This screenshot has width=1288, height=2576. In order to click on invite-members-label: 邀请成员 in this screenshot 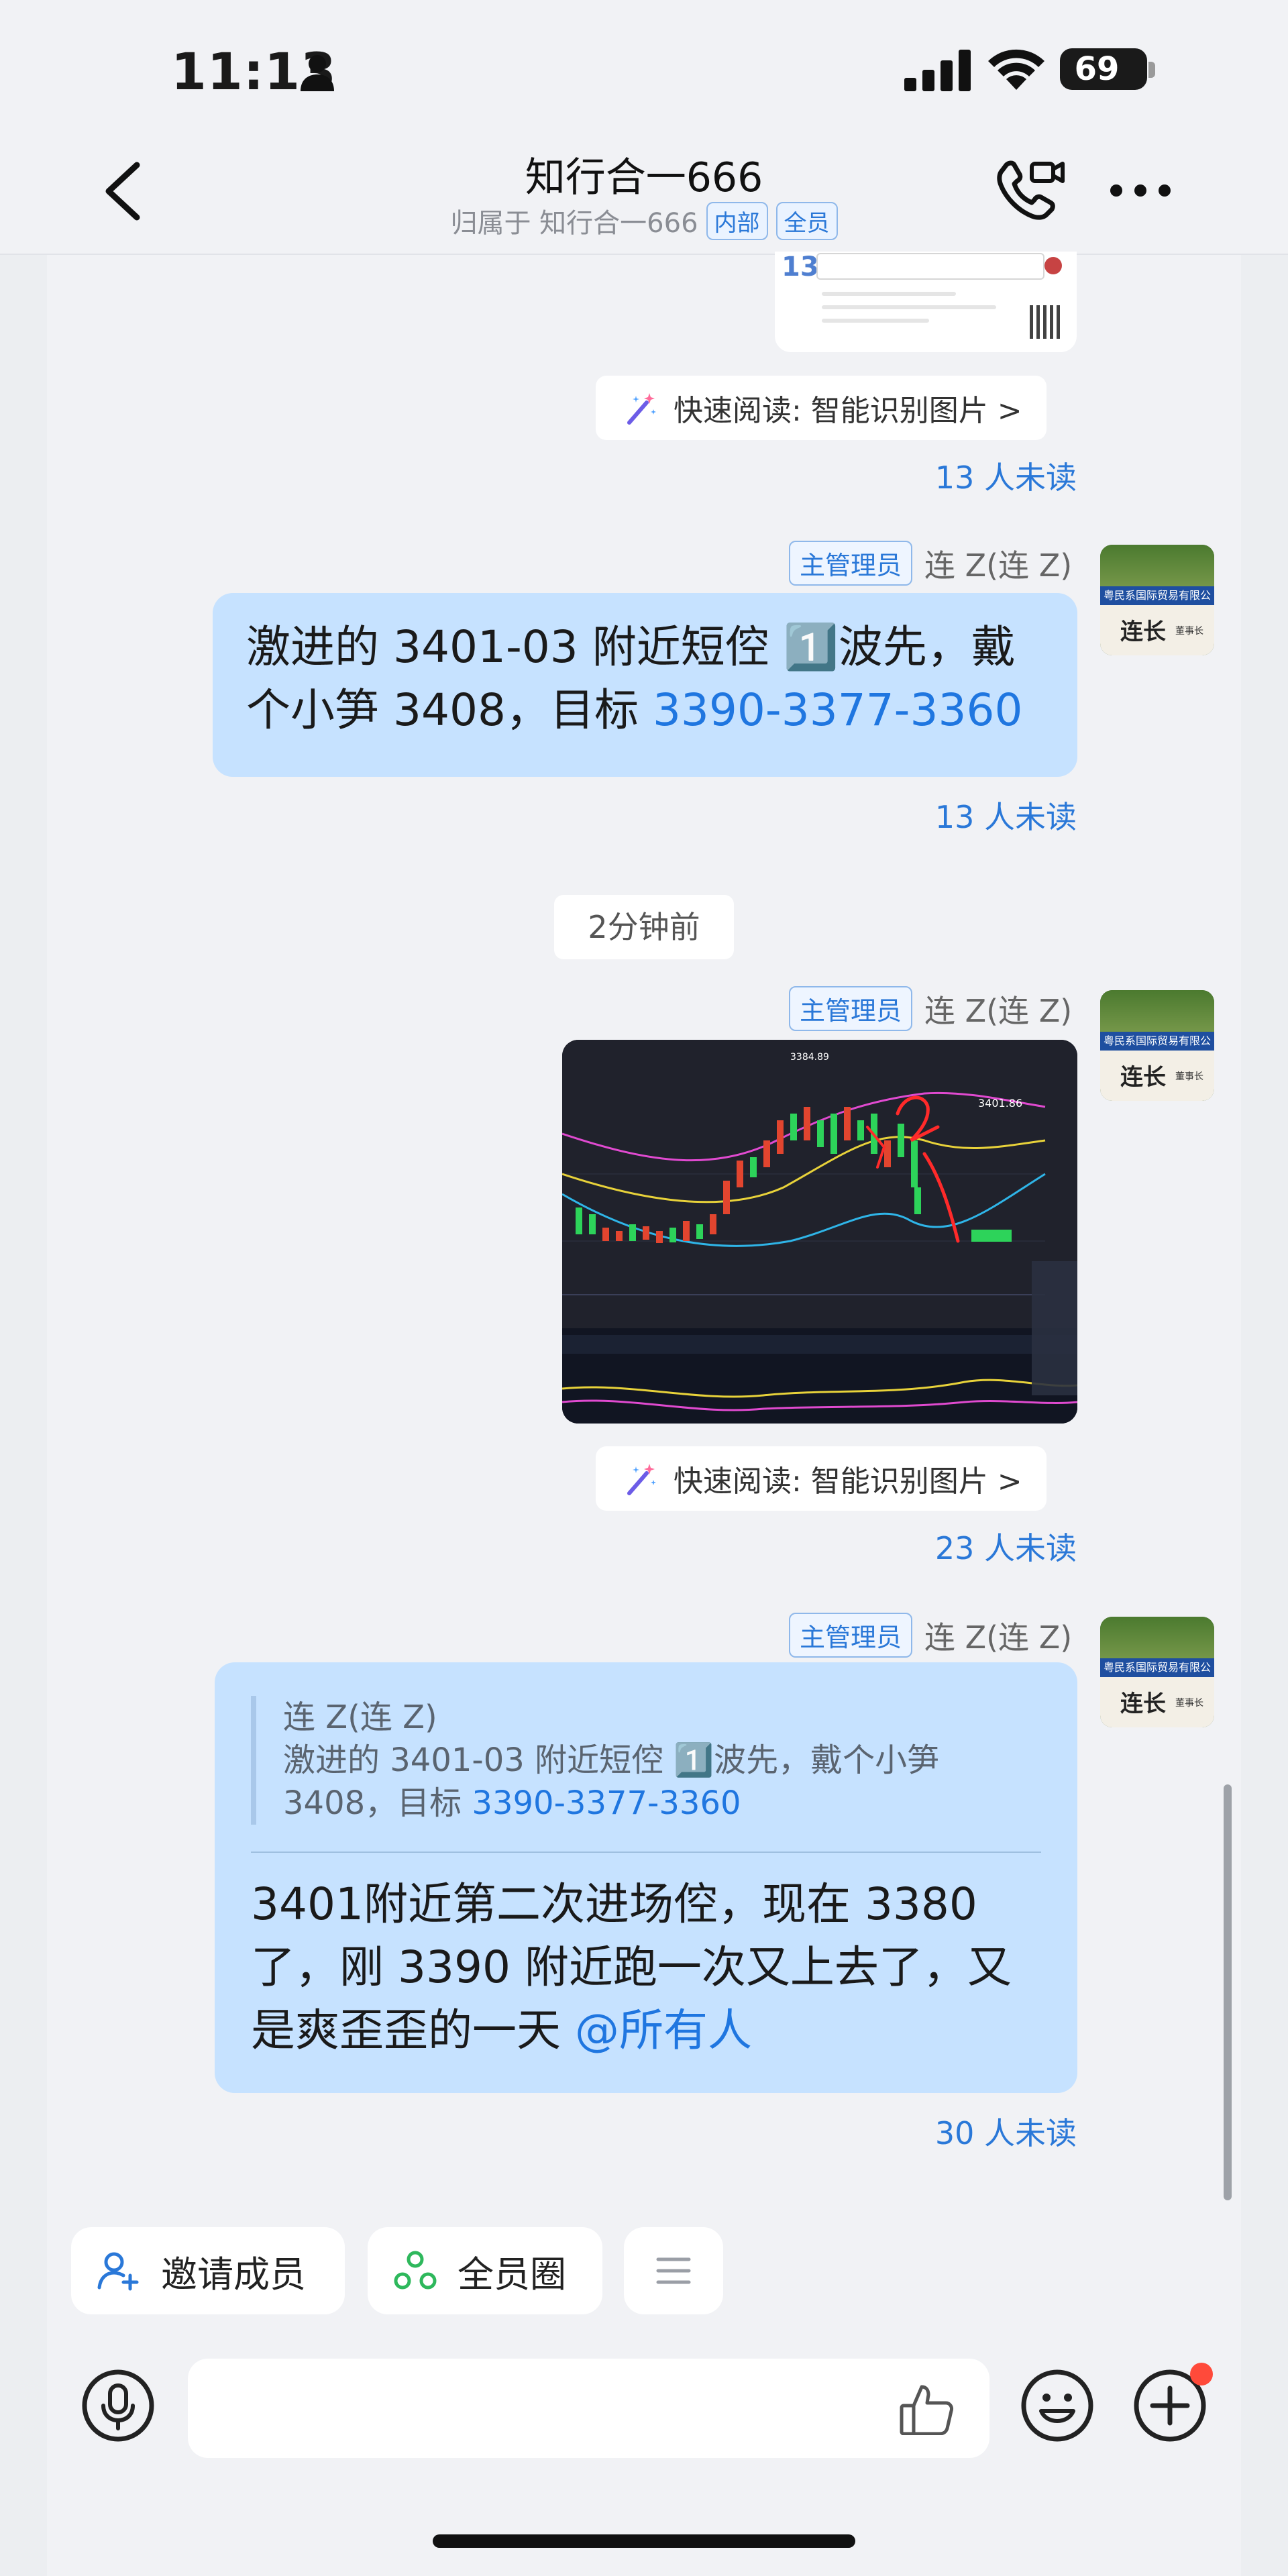, I will do `click(233, 2274)`.